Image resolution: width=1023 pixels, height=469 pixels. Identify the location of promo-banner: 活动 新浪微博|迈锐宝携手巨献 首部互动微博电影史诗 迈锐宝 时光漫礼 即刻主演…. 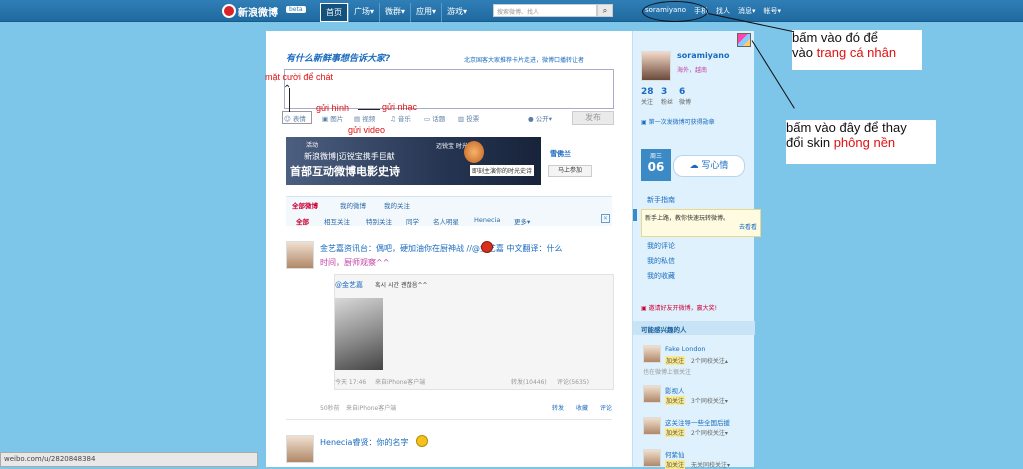
(413, 161).